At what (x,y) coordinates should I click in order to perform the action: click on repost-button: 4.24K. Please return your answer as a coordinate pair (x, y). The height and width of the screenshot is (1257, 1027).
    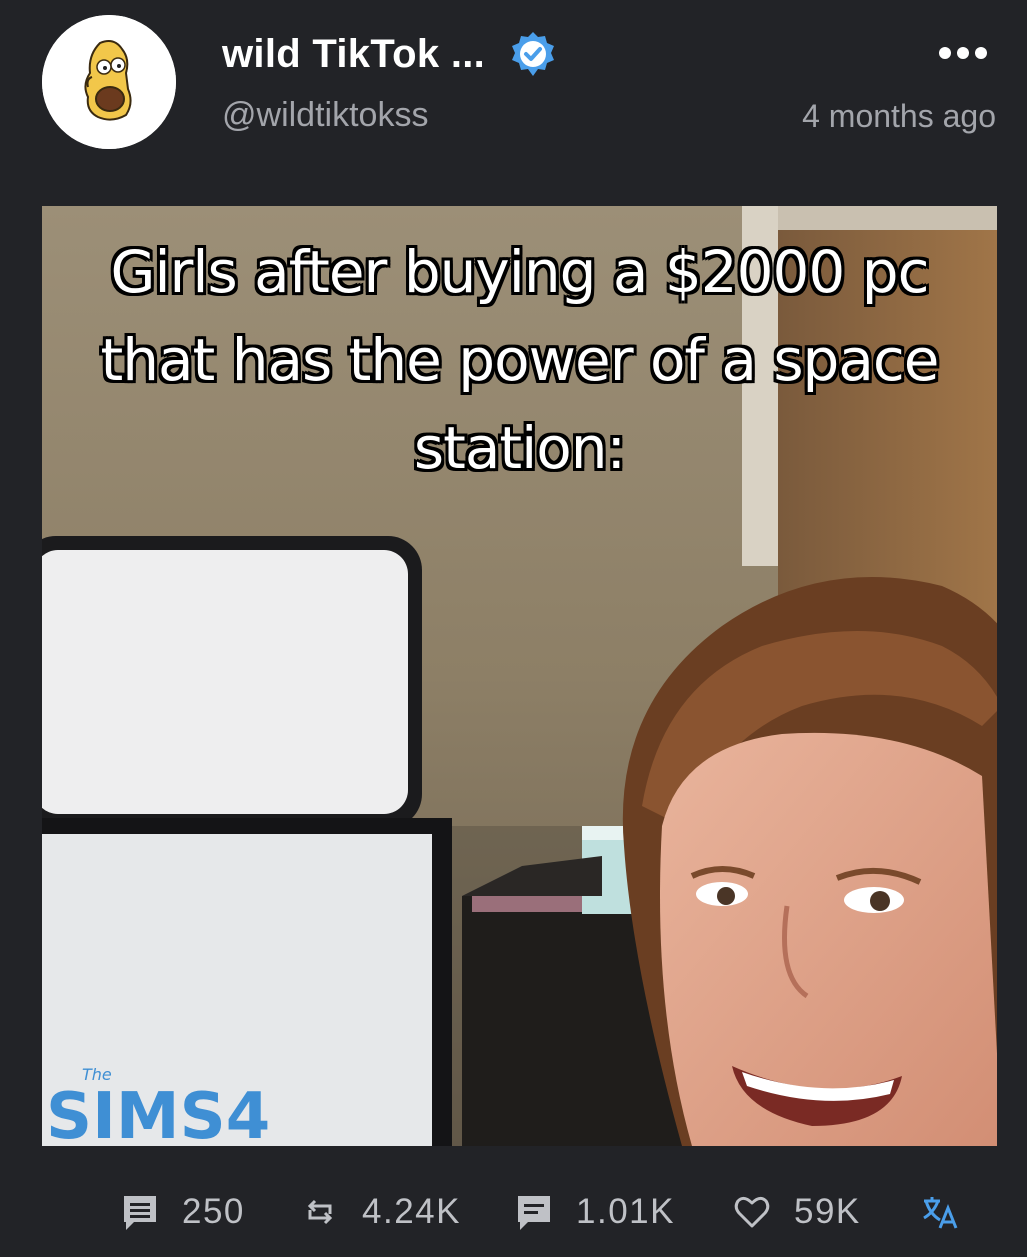
    Looking at the image, I should click on (380, 1212).